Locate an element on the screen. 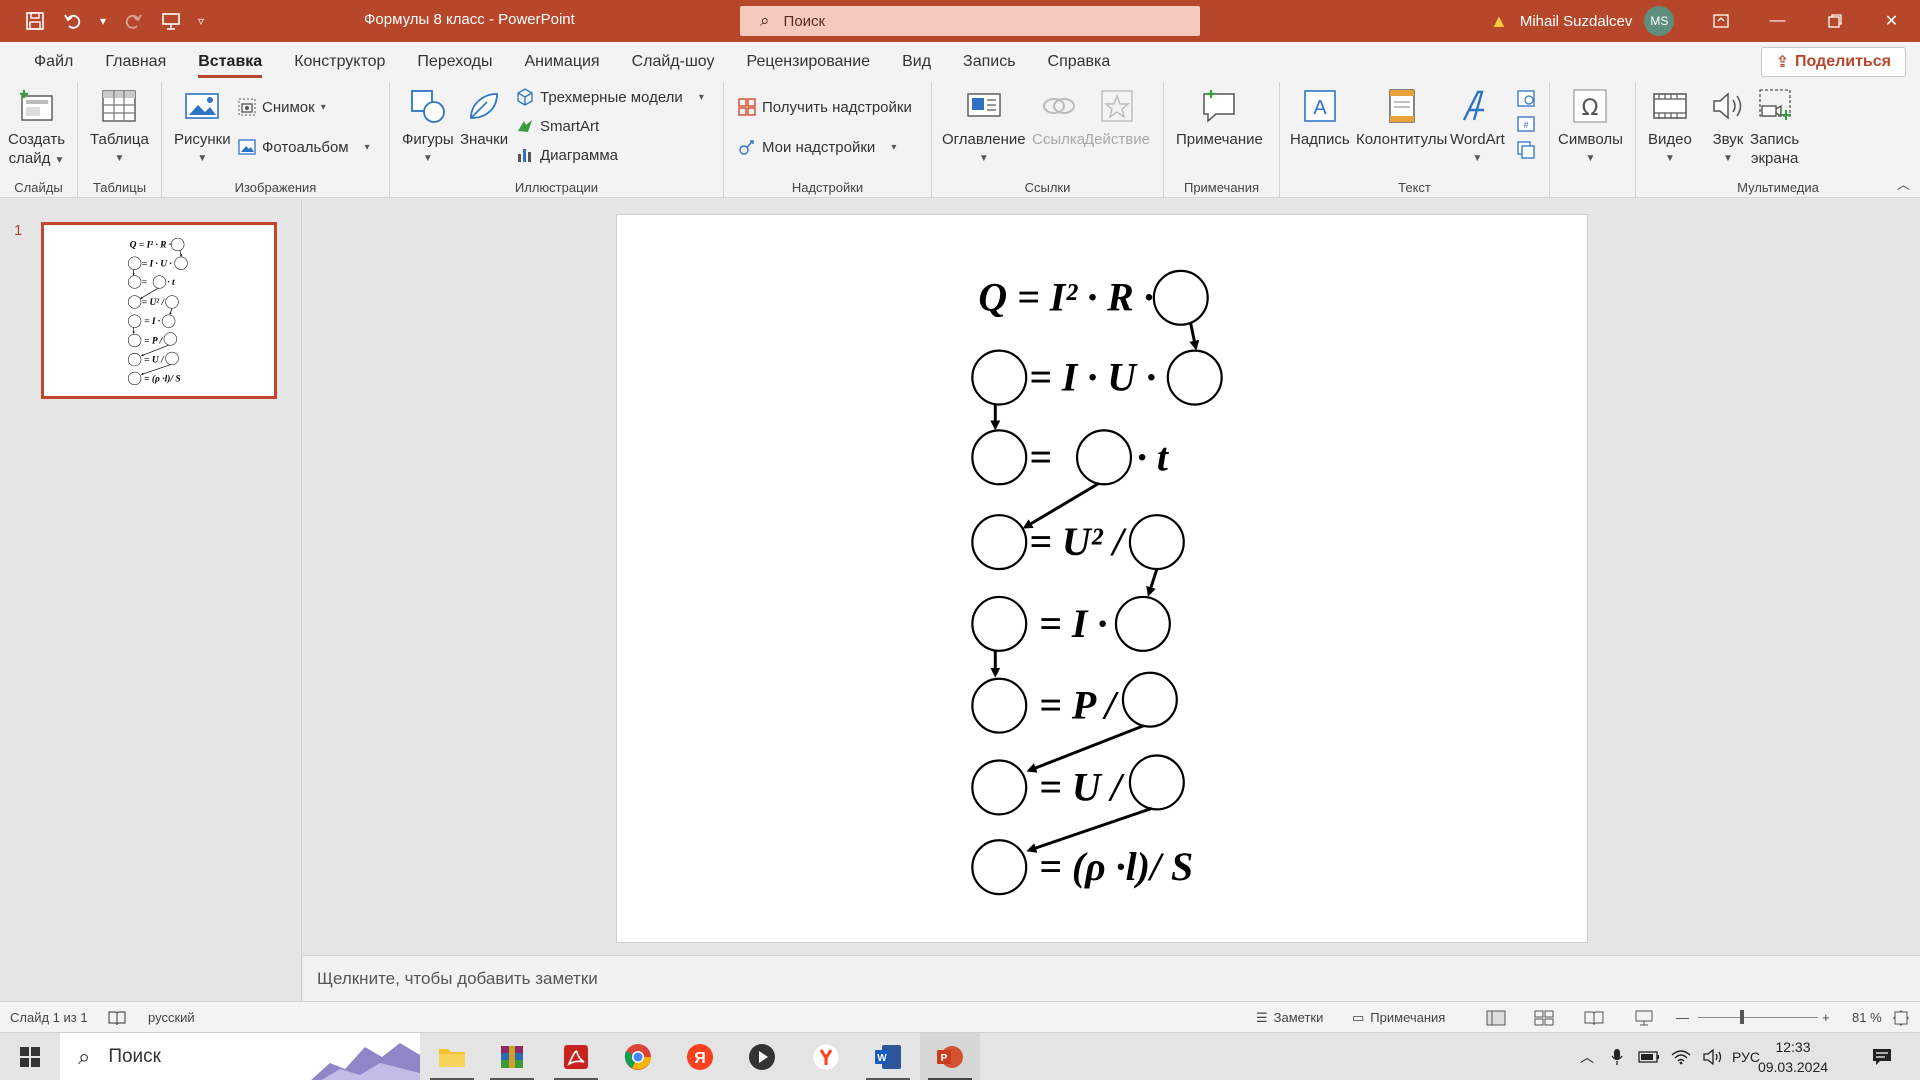  notes-pane: Щелкните, чтобы добавить заметки is located at coordinates (1111, 978).